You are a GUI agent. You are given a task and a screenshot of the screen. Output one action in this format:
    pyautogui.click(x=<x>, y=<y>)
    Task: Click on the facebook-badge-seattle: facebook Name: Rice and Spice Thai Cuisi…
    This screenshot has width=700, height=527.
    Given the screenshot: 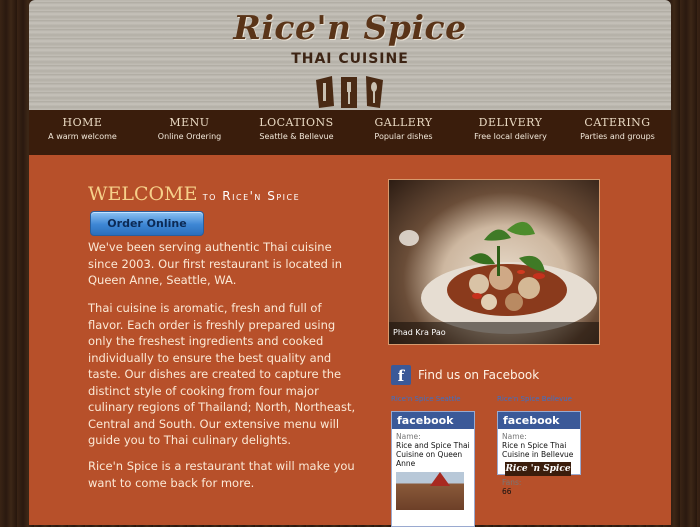 What is the action you would take?
    pyautogui.click(x=433, y=469)
    